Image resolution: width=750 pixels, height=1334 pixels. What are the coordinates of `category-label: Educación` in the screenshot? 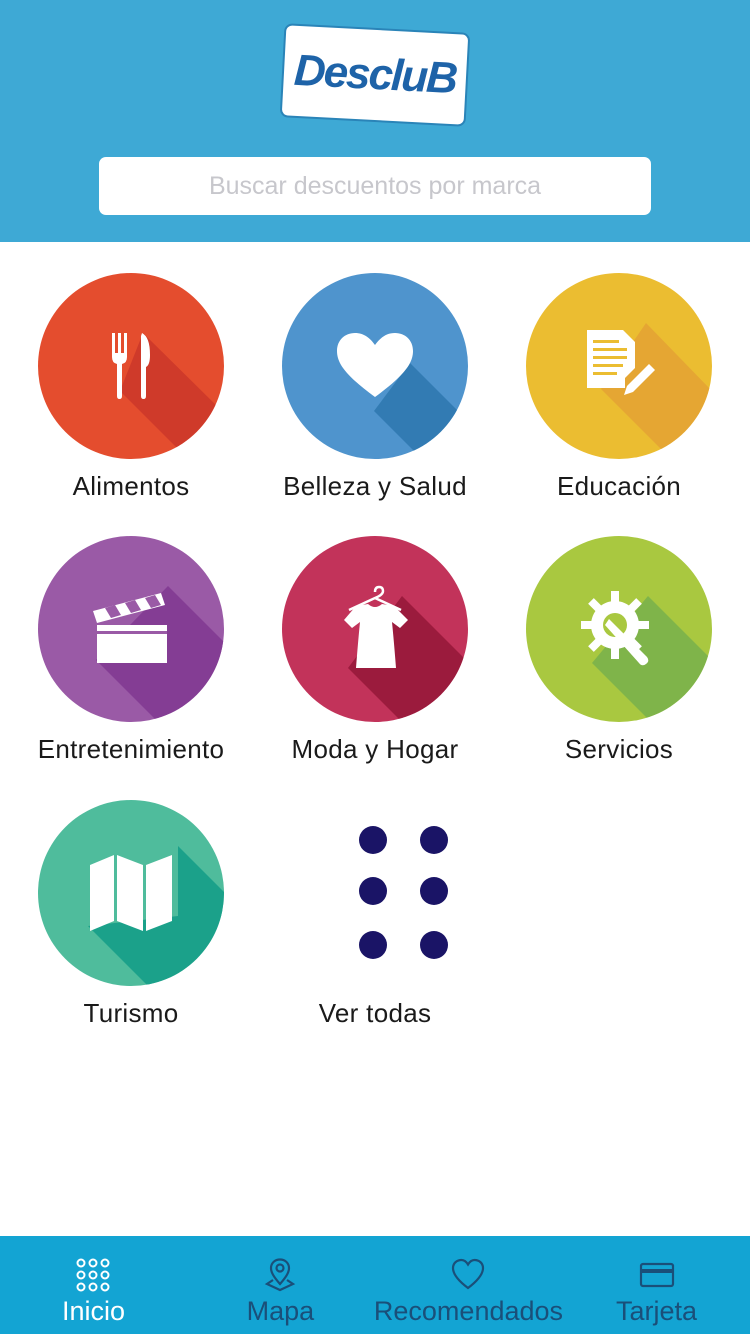 It's located at (619, 486).